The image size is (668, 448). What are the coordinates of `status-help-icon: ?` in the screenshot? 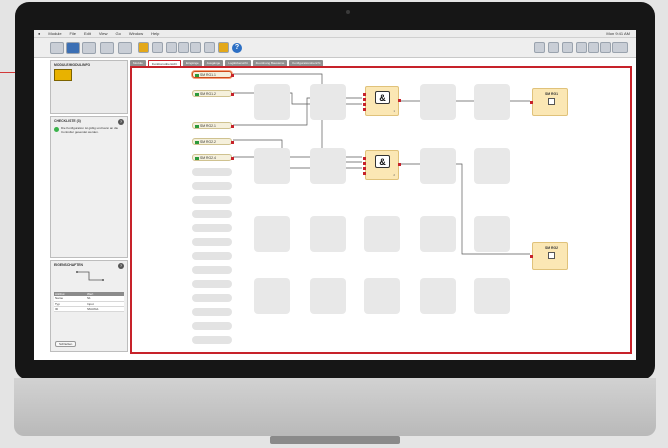 It's located at (121, 122).